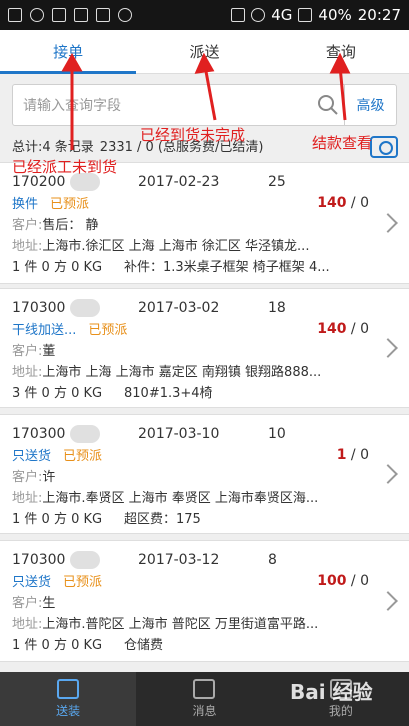 This screenshot has height=726, width=409. I want to click on nav-messages: 消息, so click(204, 699).